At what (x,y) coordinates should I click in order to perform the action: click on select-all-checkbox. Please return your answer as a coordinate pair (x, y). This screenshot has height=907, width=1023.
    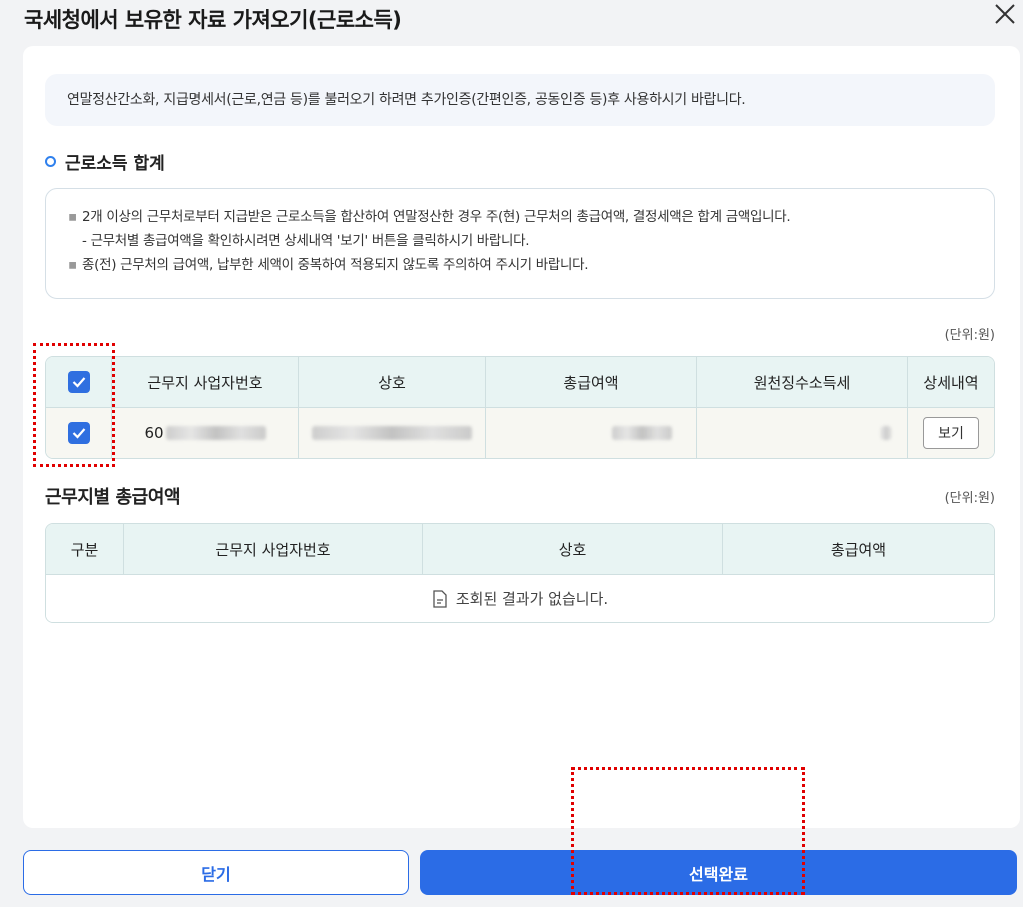
    Looking at the image, I should click on (78, 382).